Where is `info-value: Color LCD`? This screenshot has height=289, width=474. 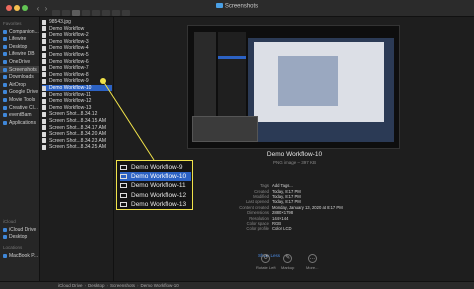 info-value: Color LCD is located at coordinates (282, 229).